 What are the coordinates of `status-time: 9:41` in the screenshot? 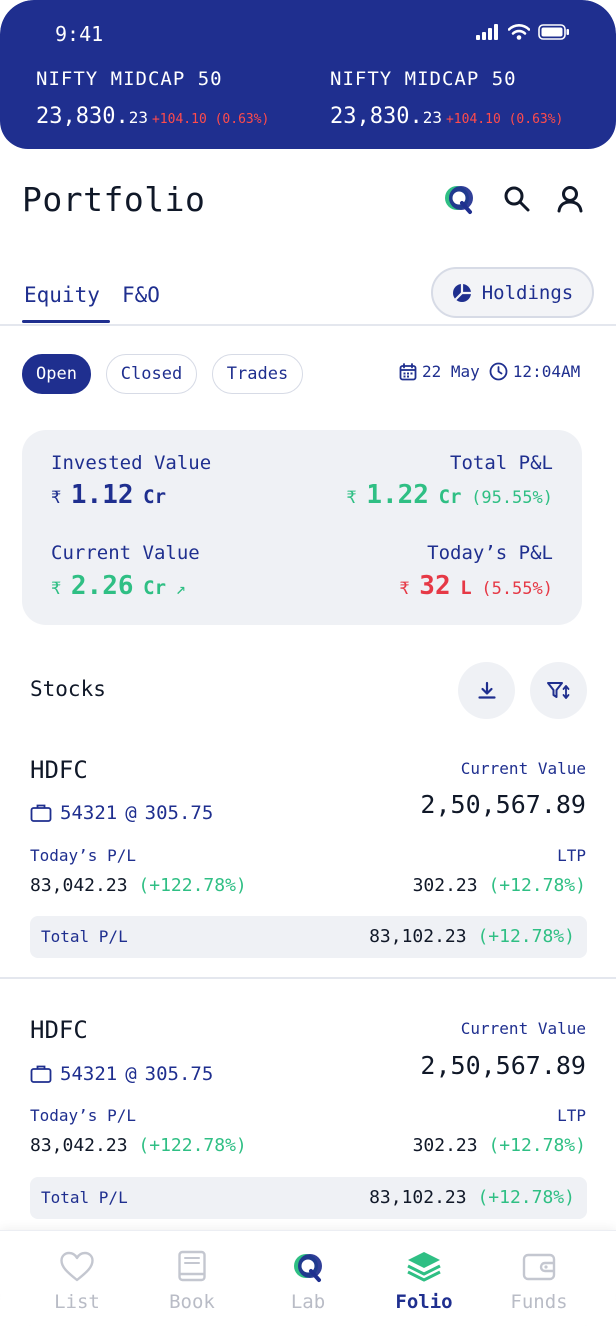 It's located at (79, 34).